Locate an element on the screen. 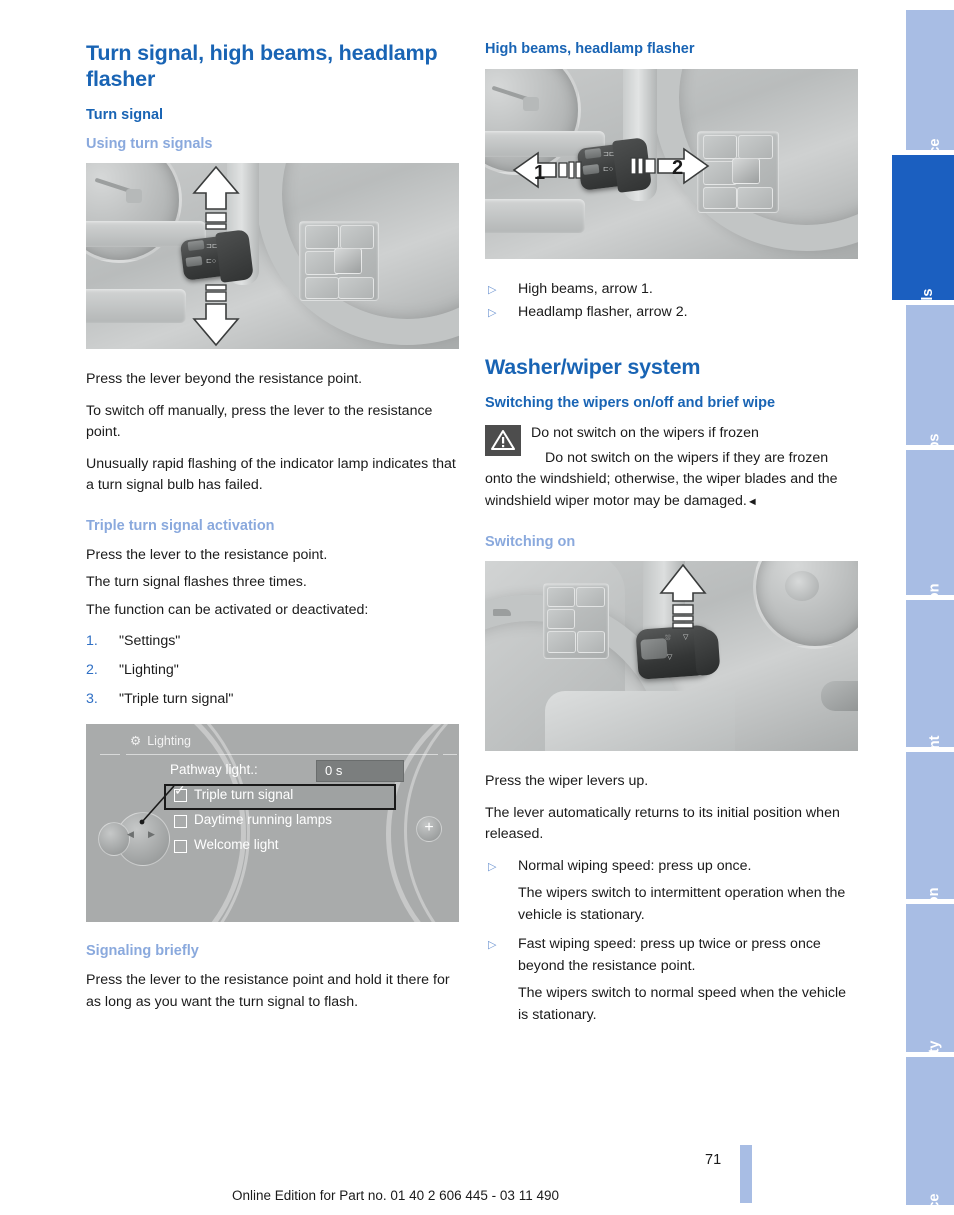  washer-glyph: ⛆ is located at coordinates (668, 638).